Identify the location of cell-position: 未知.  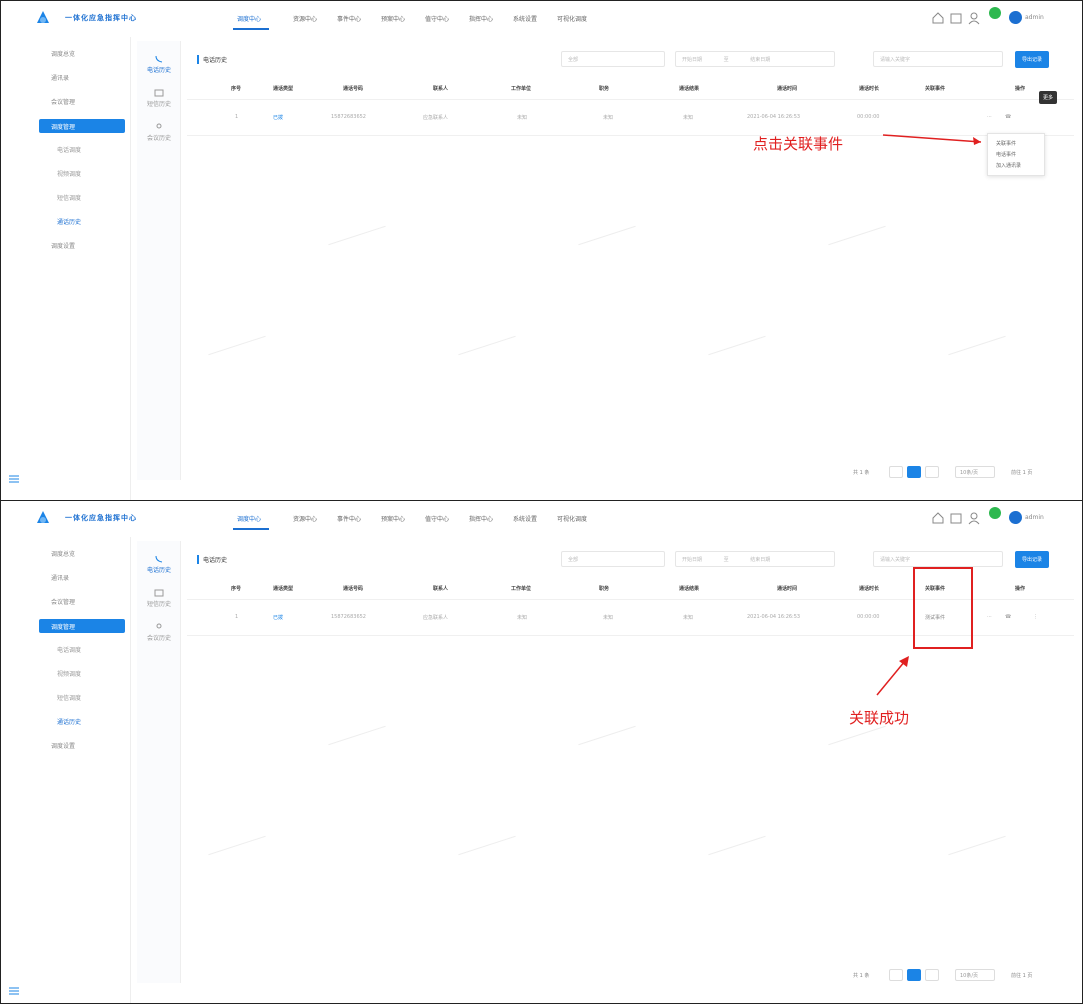
(608, 118).